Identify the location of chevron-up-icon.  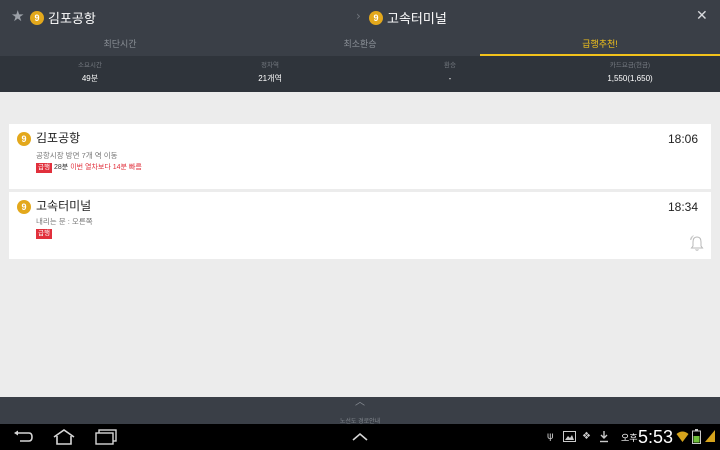
(360, 437).